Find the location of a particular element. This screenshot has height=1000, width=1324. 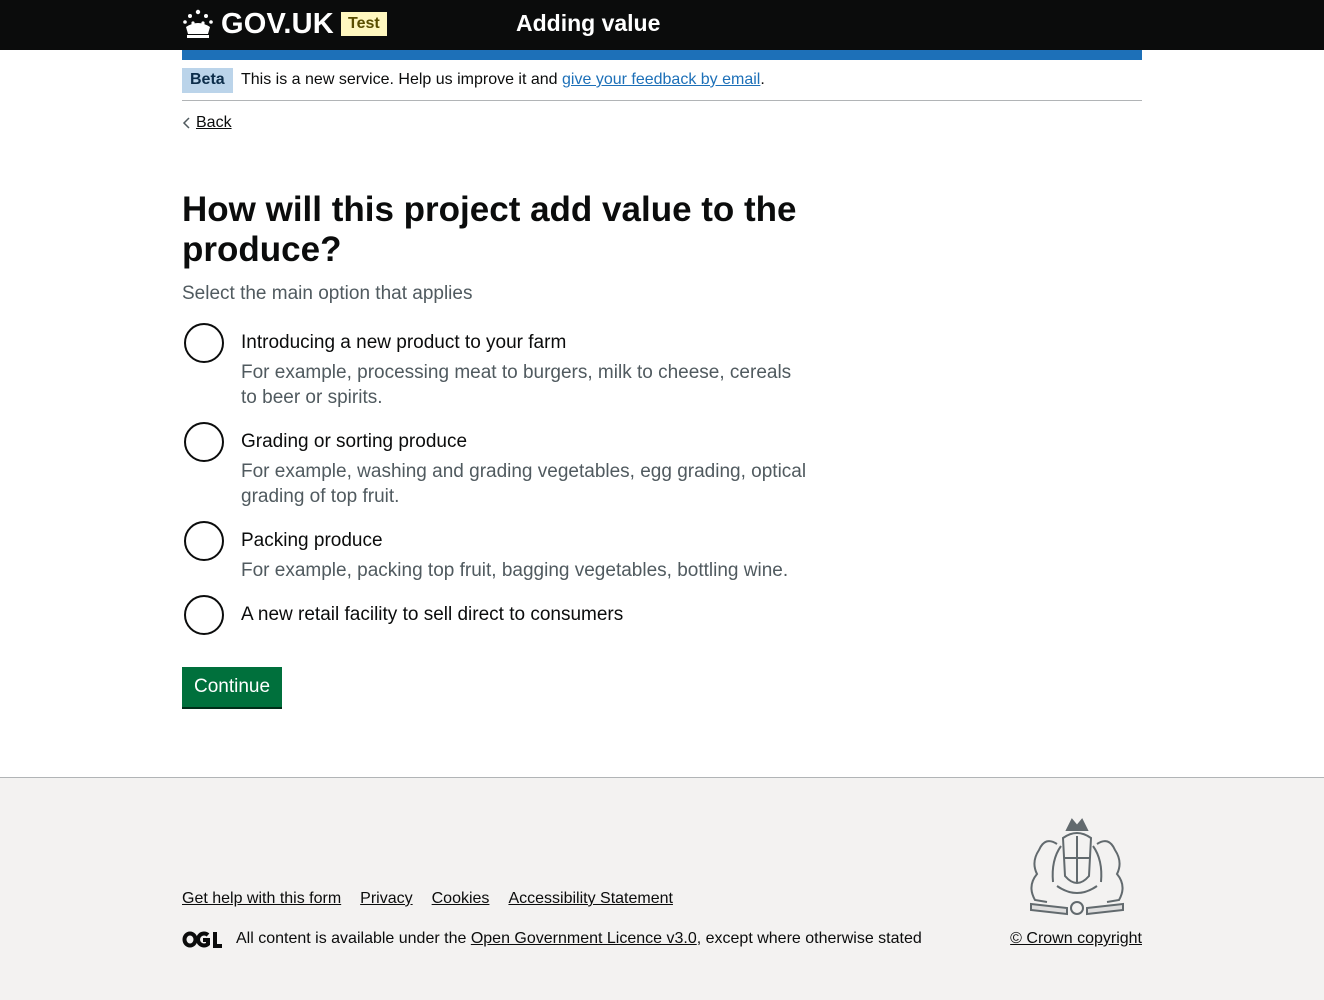

licence-text-before: All content is available under the is located at coordinates (351, 938).